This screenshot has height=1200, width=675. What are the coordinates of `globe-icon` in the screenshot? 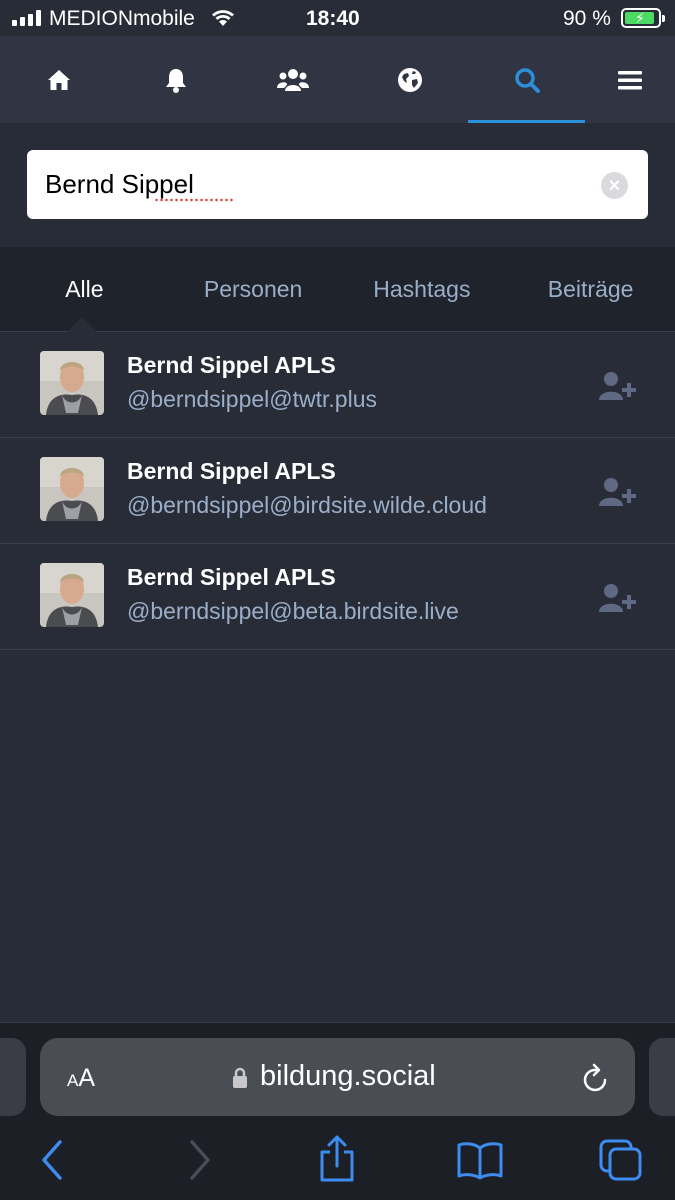 It's located at (409, 79).